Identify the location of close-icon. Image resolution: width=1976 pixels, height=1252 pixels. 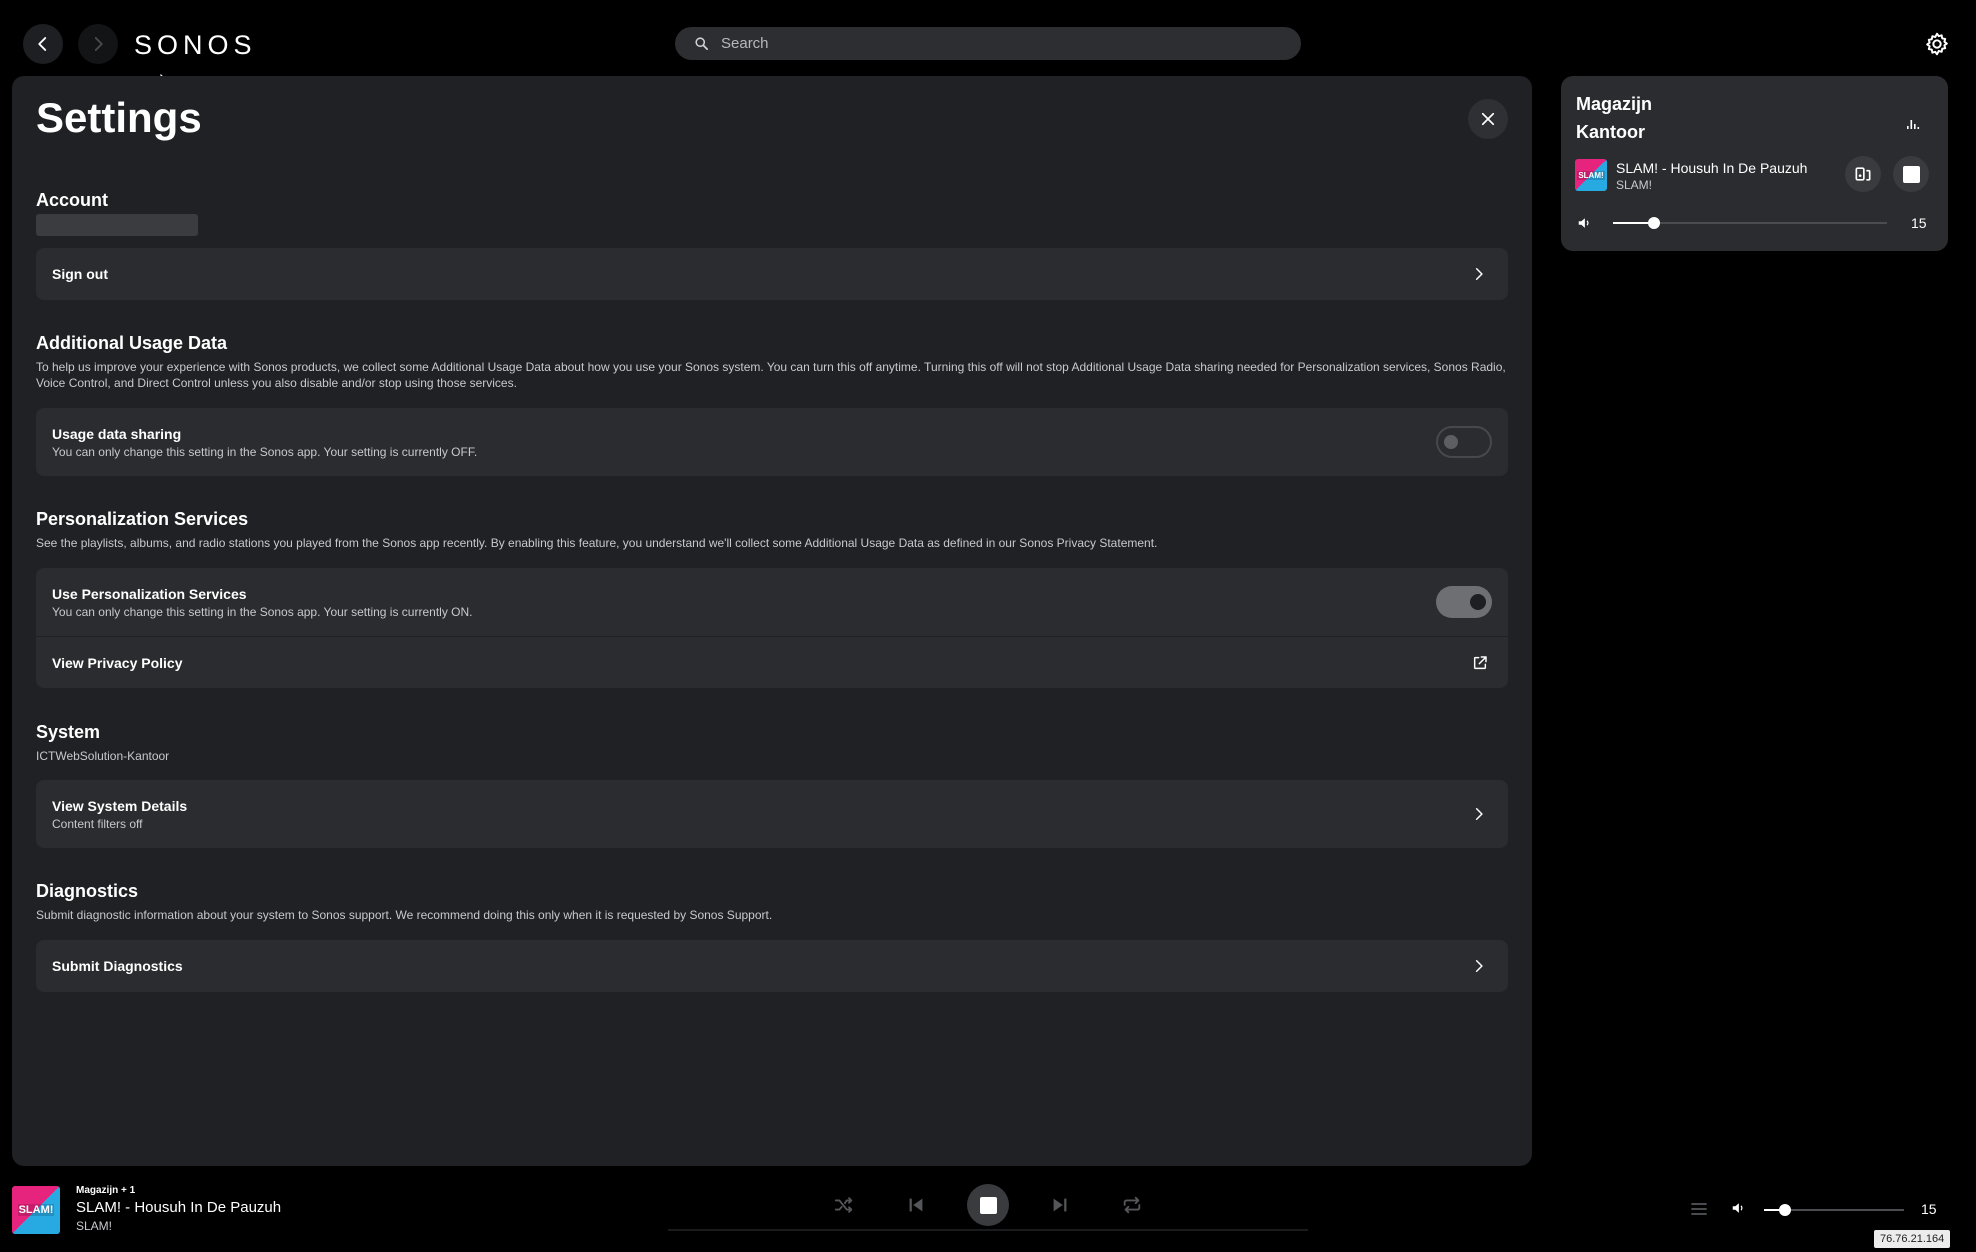
(1488, 119).